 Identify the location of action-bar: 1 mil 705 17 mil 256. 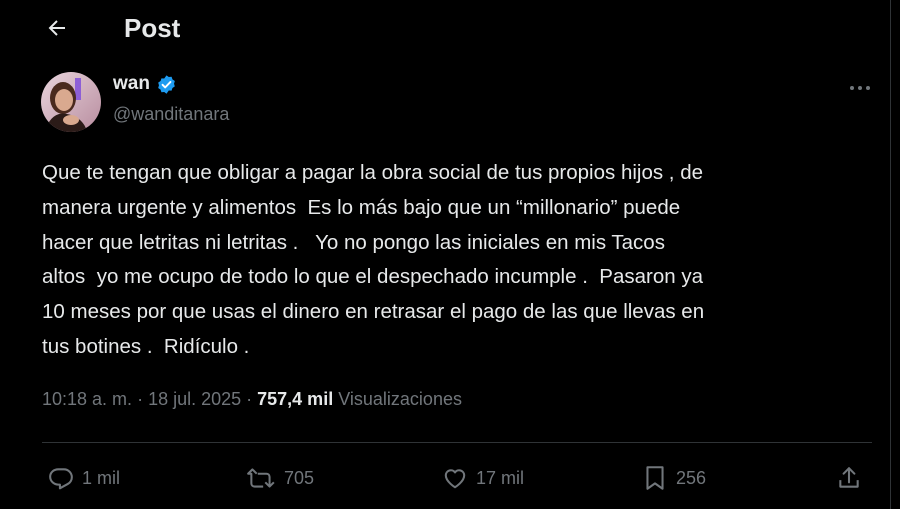
(457, 478).